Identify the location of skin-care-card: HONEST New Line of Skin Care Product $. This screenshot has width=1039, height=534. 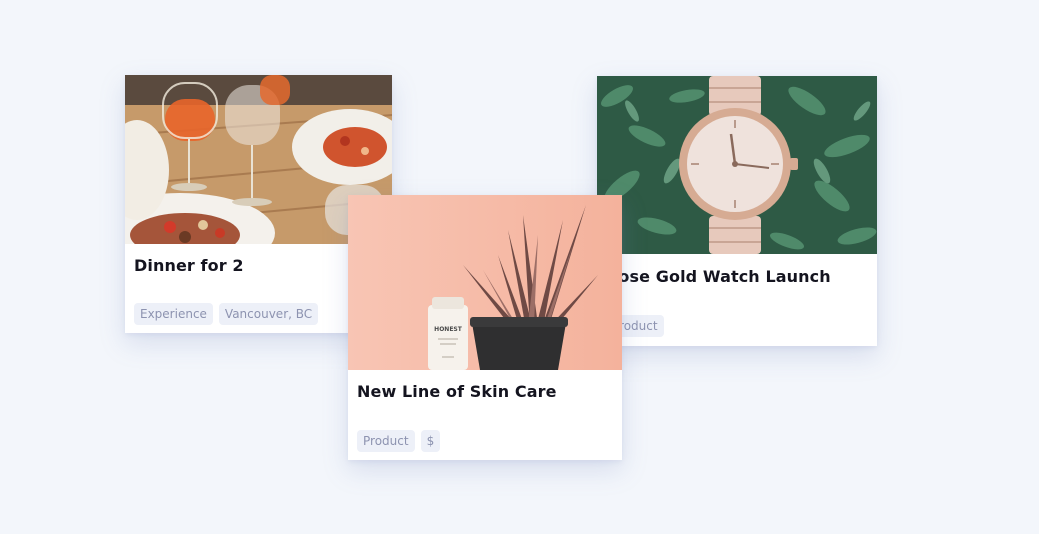
(485, 327).